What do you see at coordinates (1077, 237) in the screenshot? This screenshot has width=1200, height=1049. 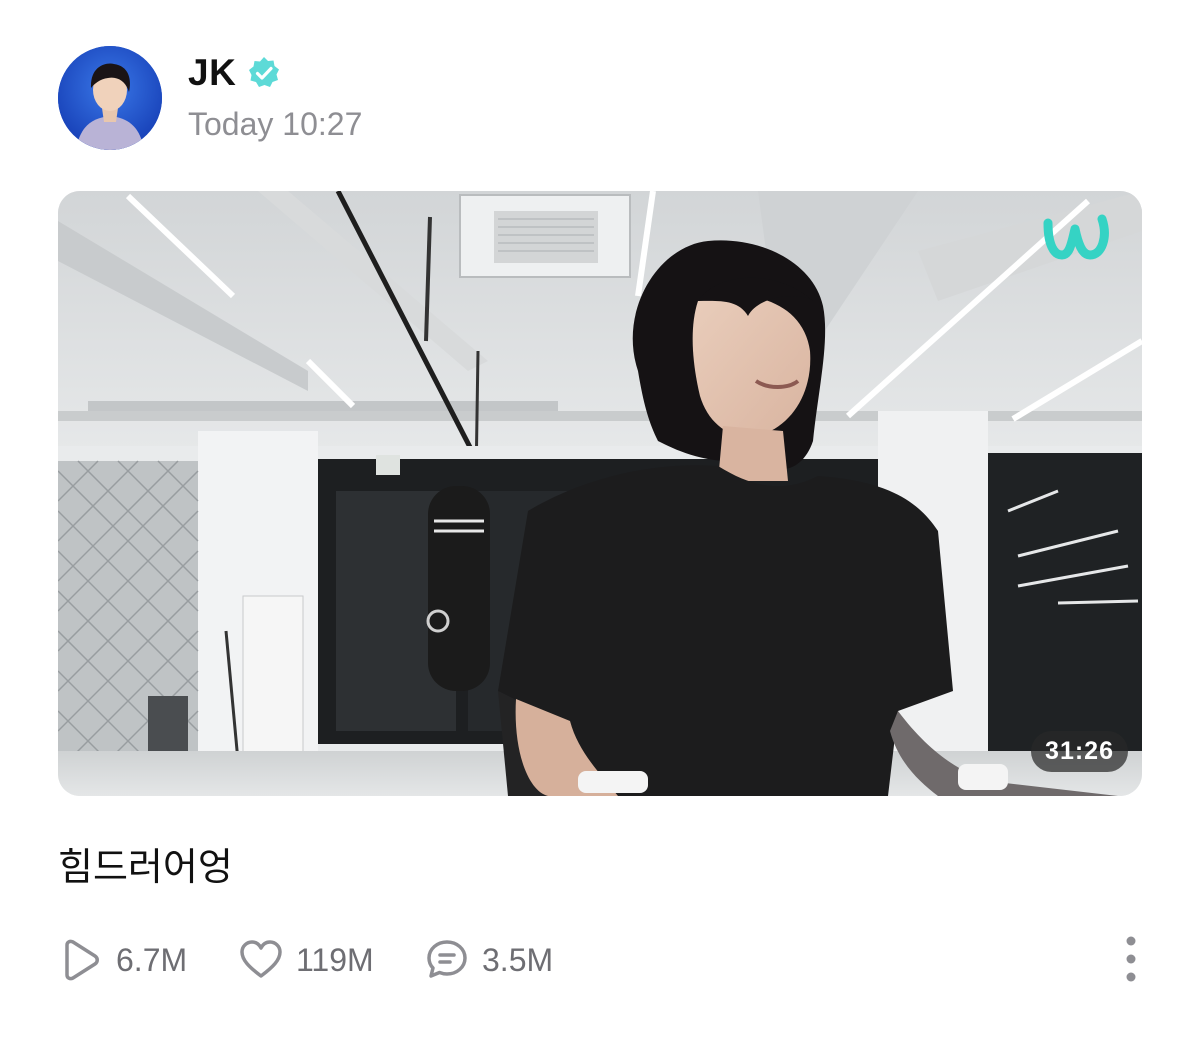 I see `weverse-logo-icon` at bounding box center [1077, 237].